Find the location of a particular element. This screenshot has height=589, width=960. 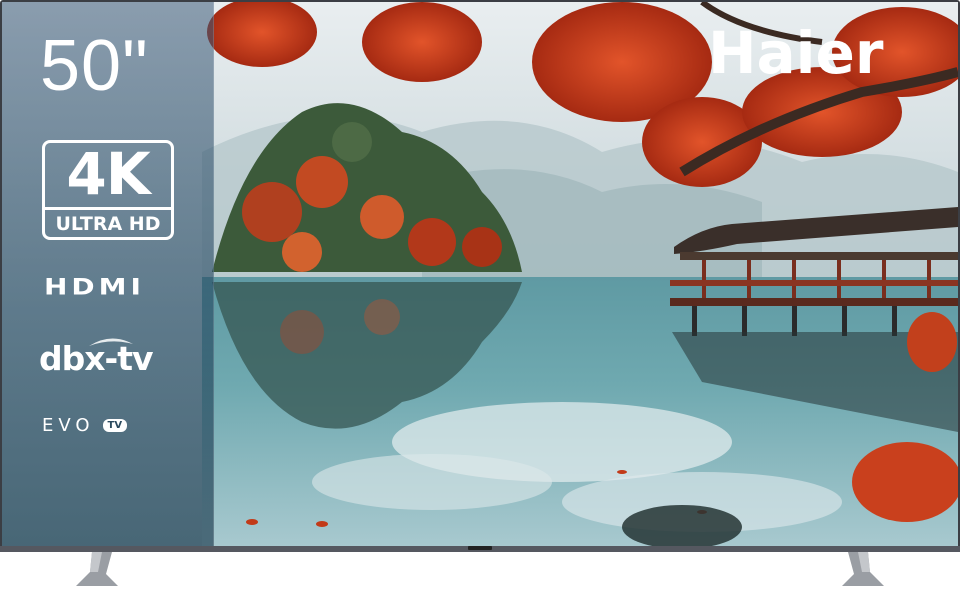

resolution-small-label: ULTRA HD is located at coordinates (108, 224).